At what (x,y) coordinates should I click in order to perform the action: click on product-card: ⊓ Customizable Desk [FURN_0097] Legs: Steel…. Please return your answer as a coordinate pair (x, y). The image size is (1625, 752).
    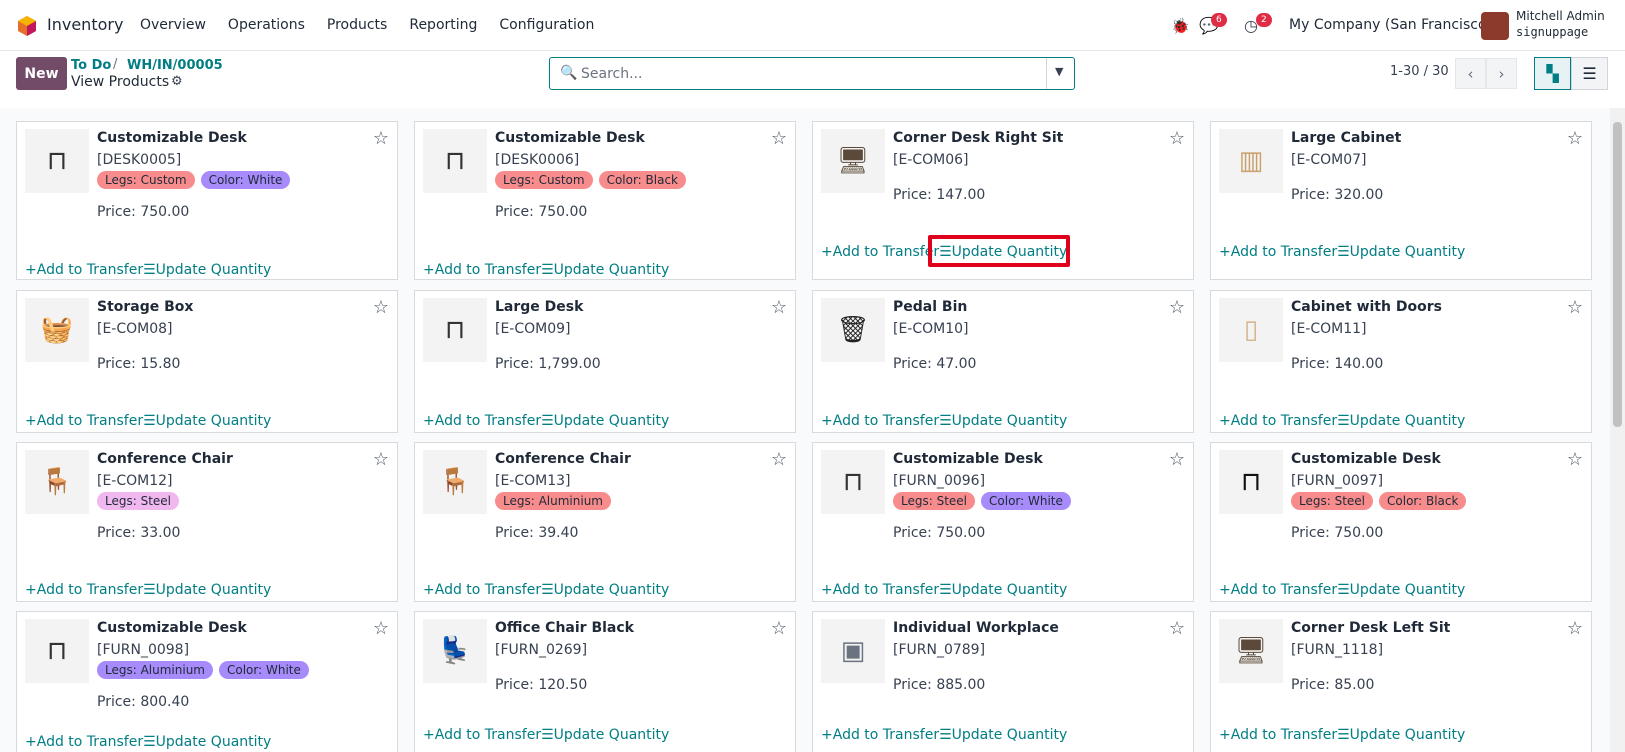
    Looking at the image, I should click on (1401, 522).